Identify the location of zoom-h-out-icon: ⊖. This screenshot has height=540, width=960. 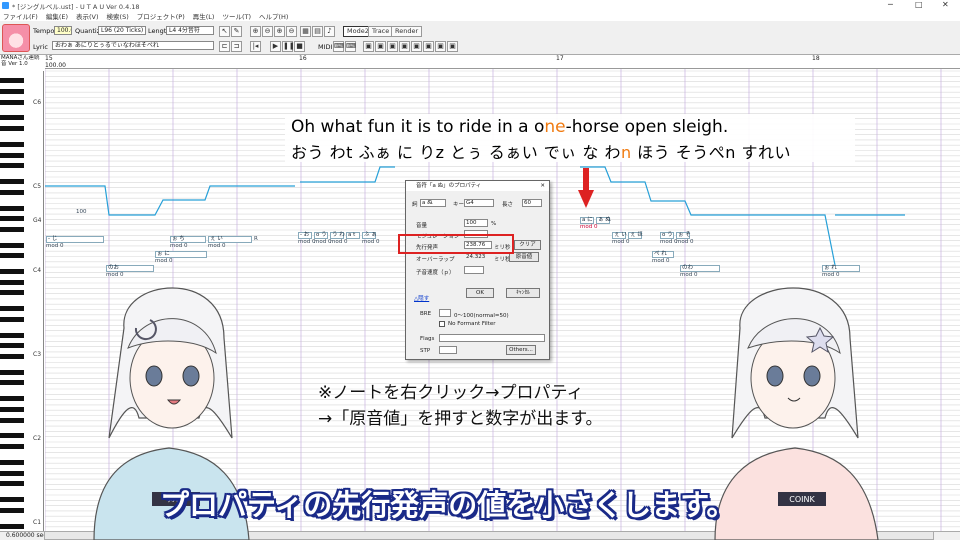
(291, 31).